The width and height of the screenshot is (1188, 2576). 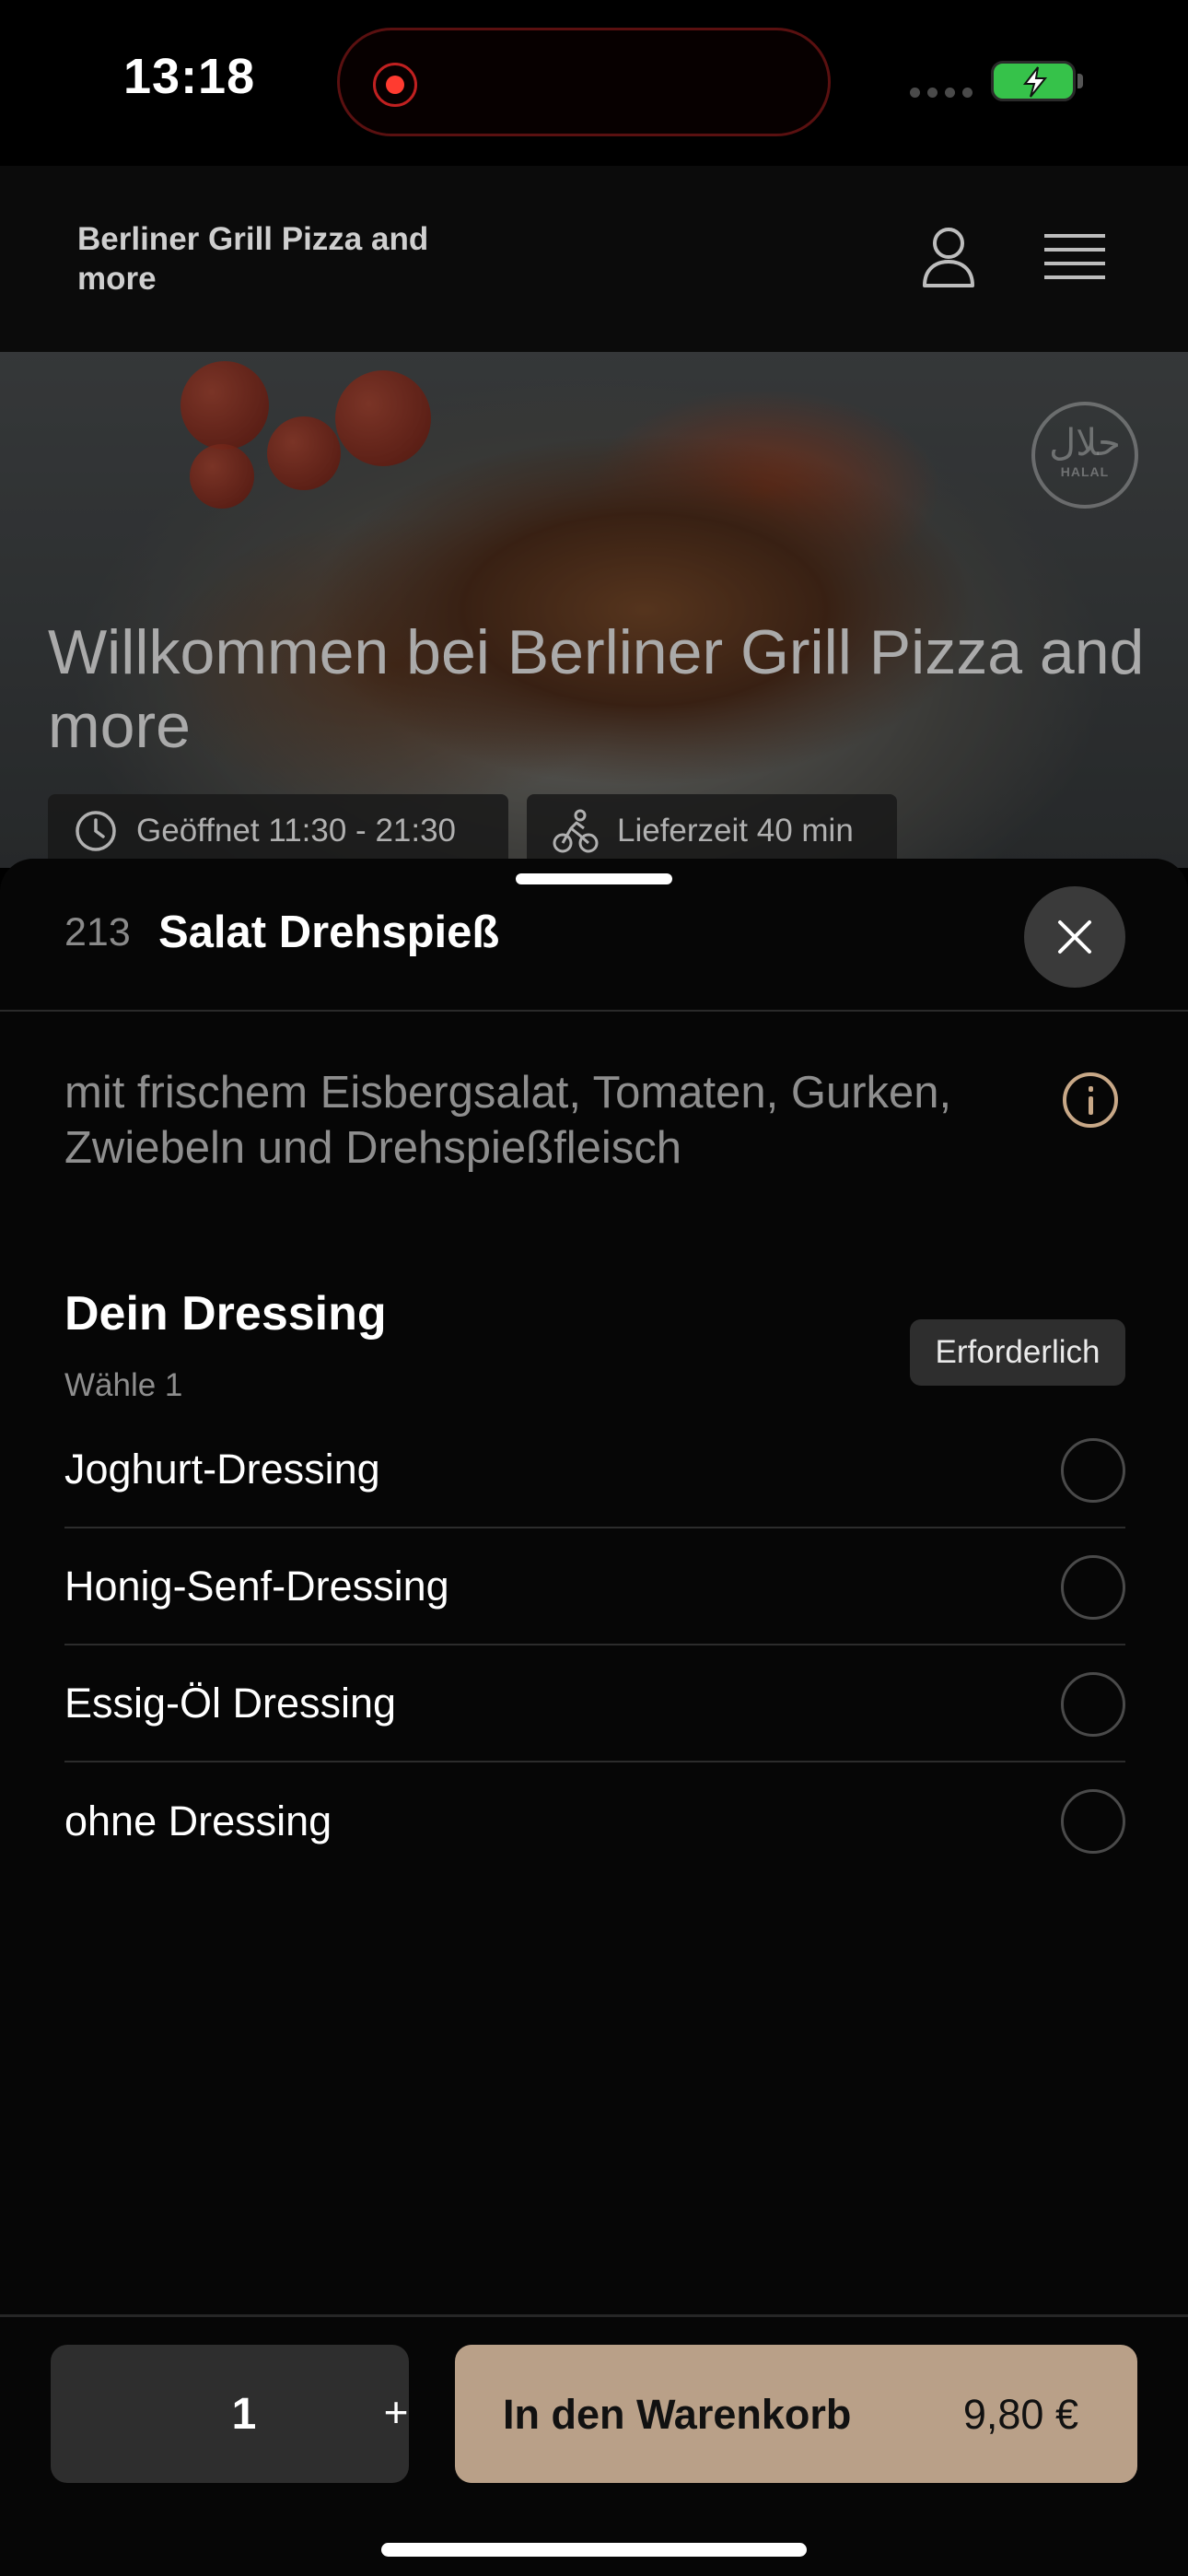 I want to click on close-button, so click(x=1074, y=937).